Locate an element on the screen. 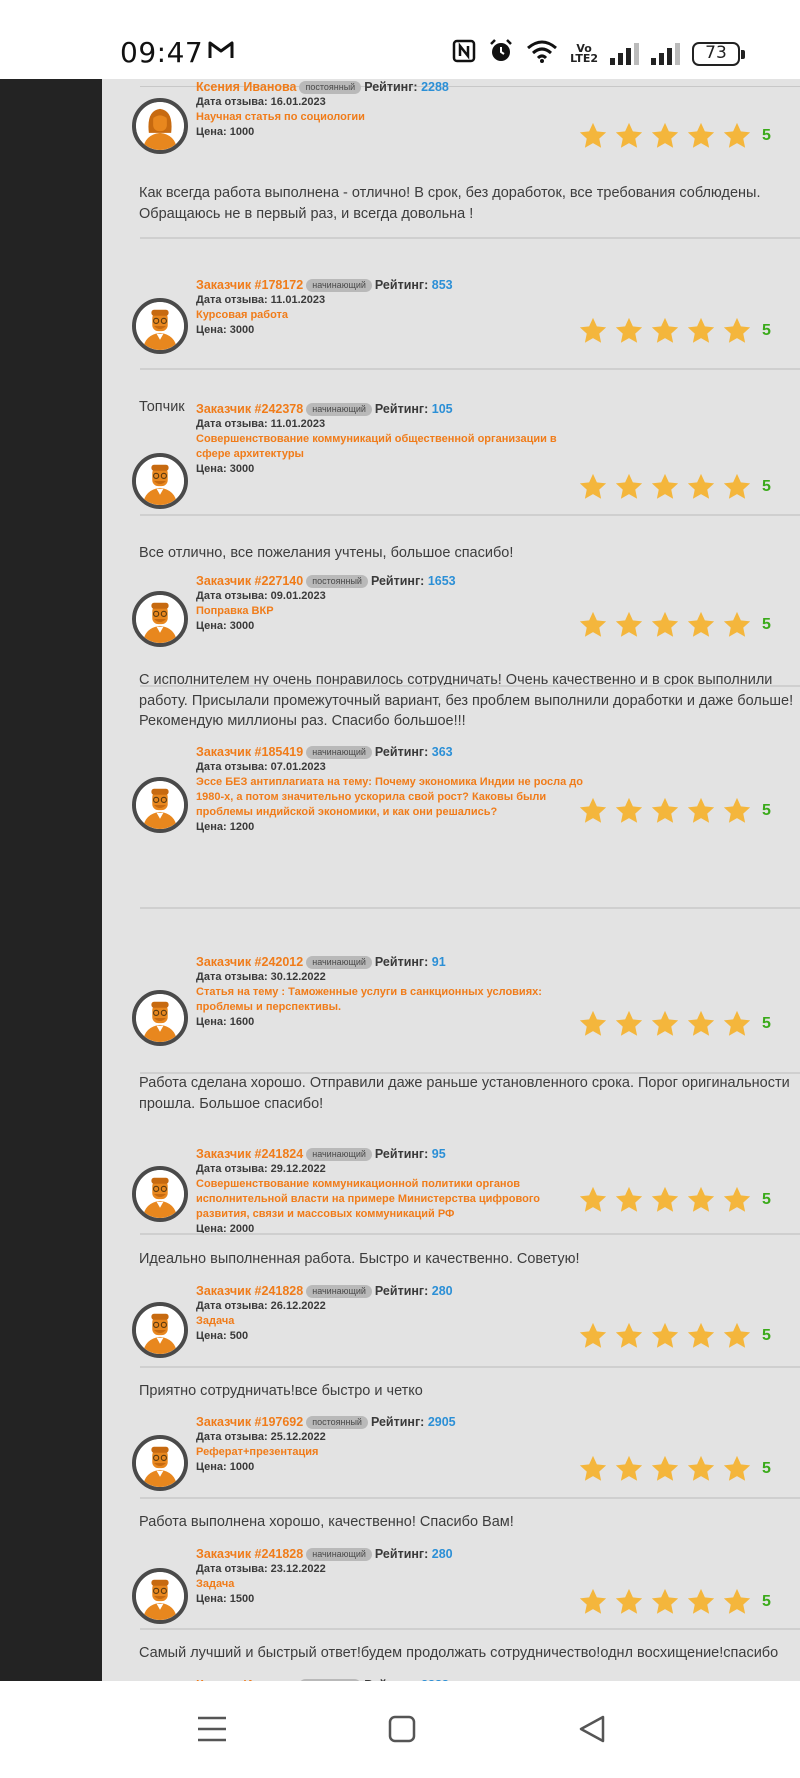 This screenshot has height=1778, width=800. left-sidebar-strip is located at coordinates (51, 880).